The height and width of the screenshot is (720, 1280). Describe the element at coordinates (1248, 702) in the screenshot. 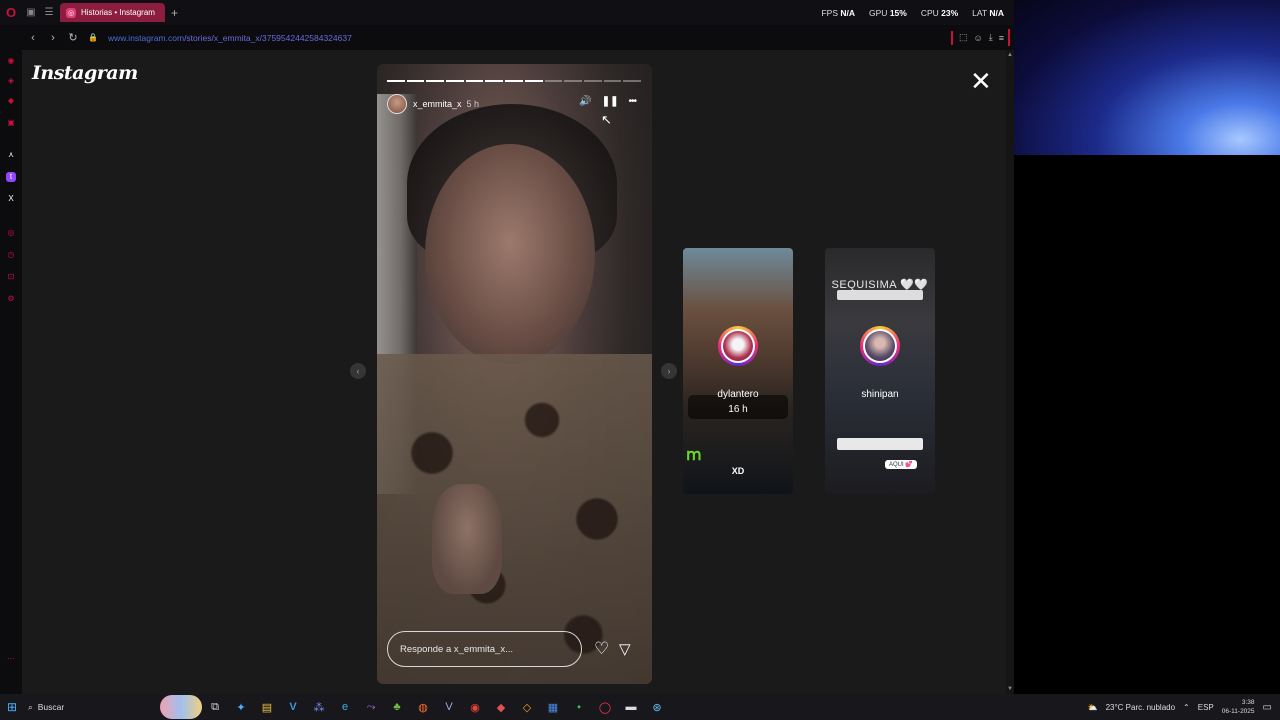

I see `clock-time: 3:38` at that location.